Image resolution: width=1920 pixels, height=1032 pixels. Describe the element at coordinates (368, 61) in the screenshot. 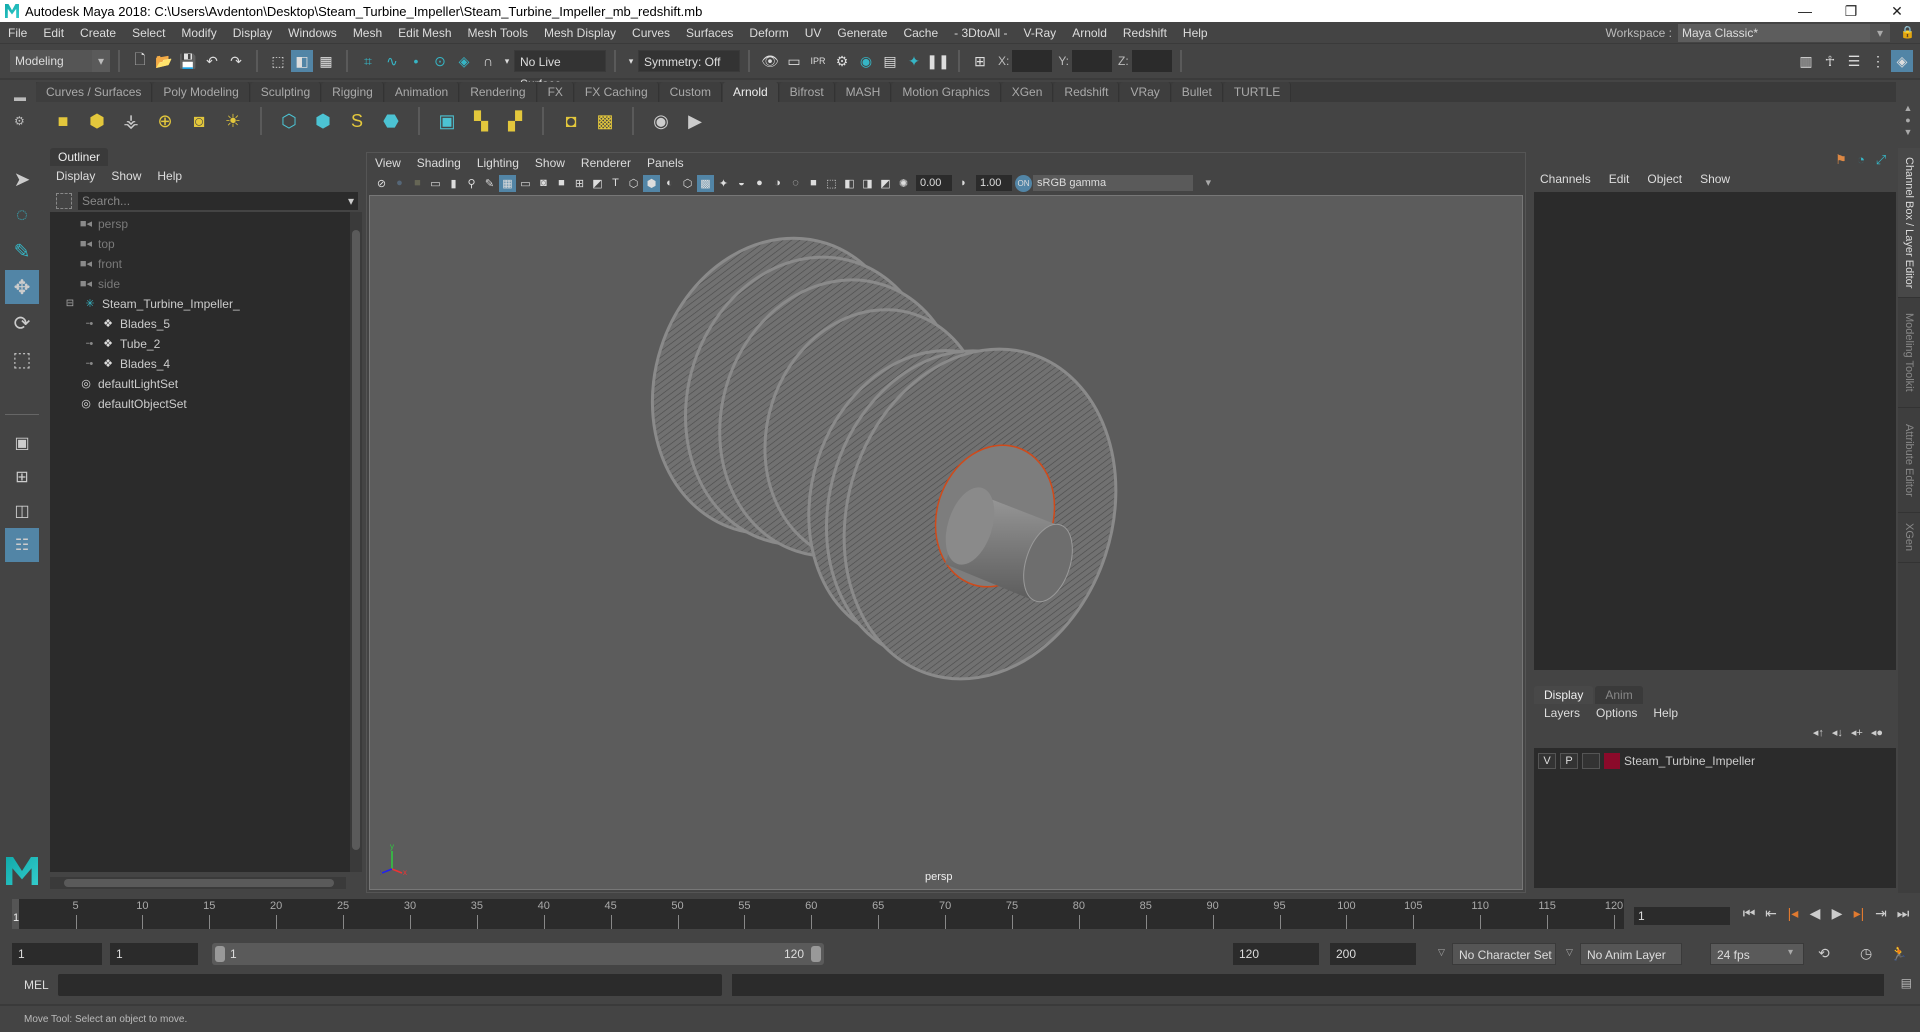

I see `snap-grid-icon: ⌗` at that location.